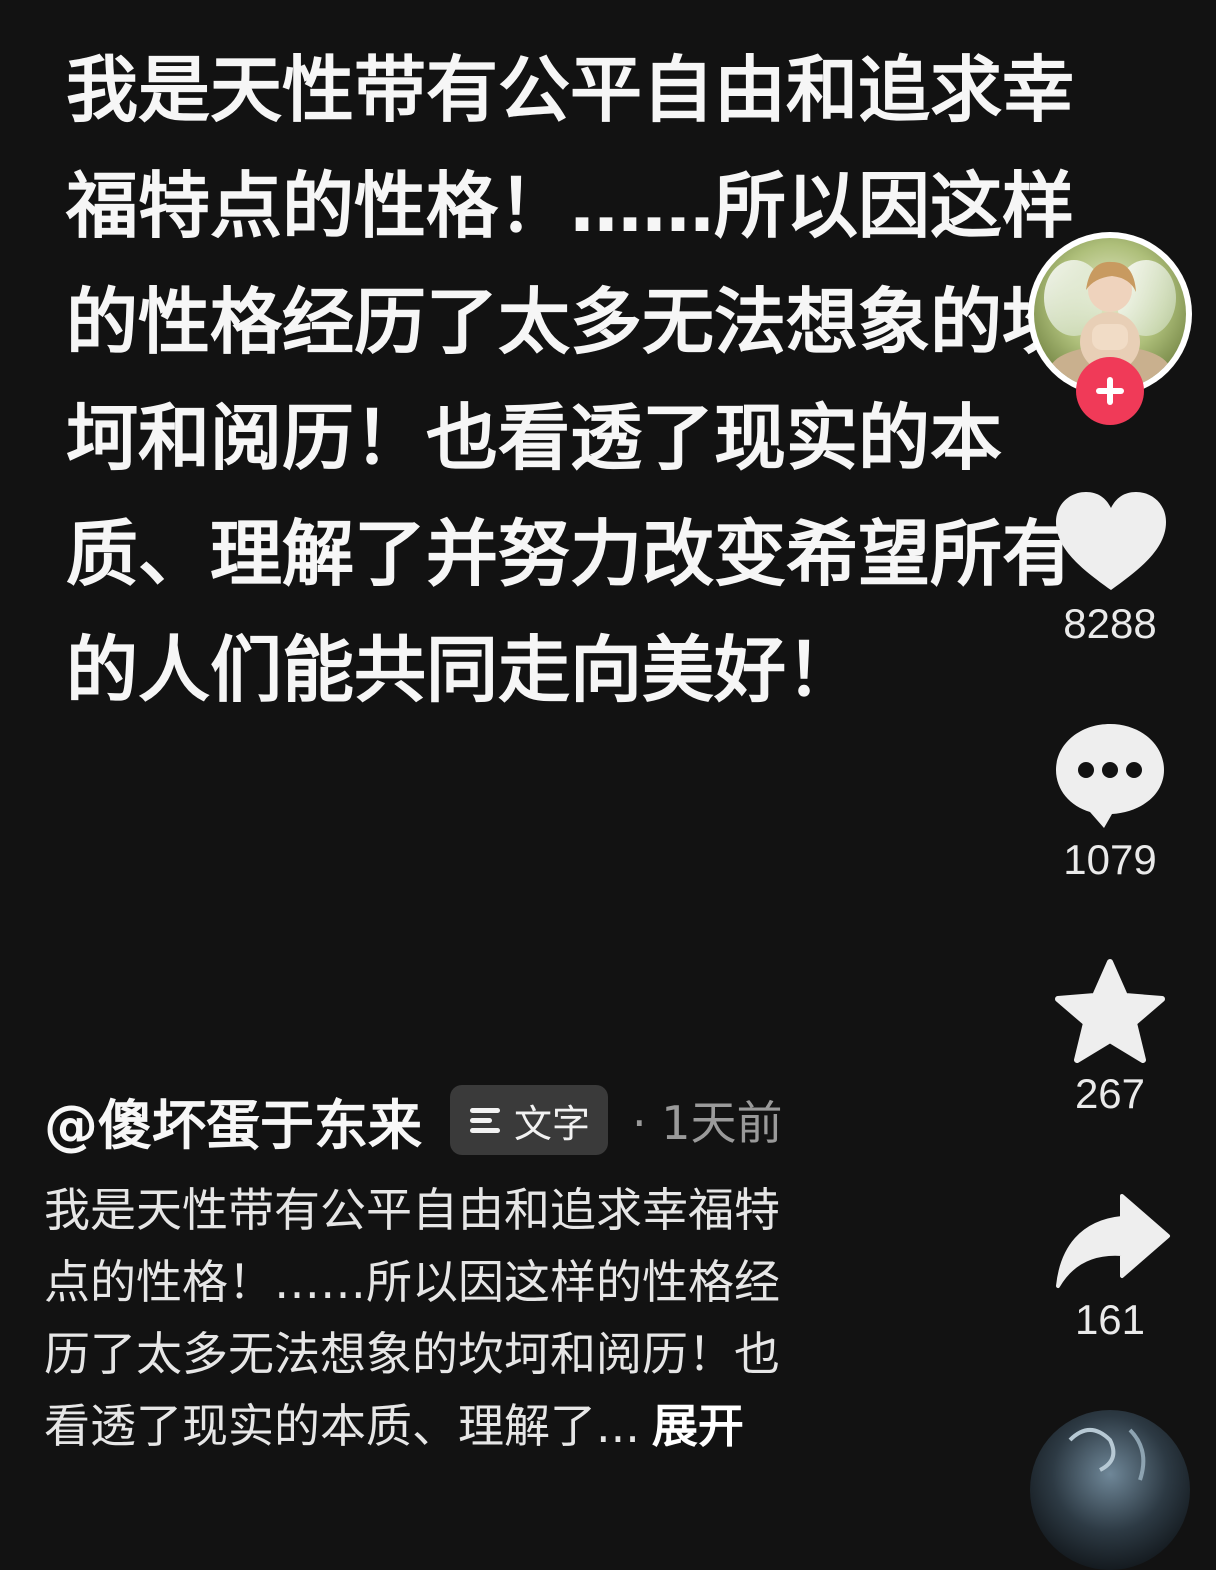 Image resolution: width=1216 pixels, height=1570 pixels. What do you see at coordinates (707, 1123) in the screenshot?
I see `post-time: · 1天前` at bounding box center [707, 1123].